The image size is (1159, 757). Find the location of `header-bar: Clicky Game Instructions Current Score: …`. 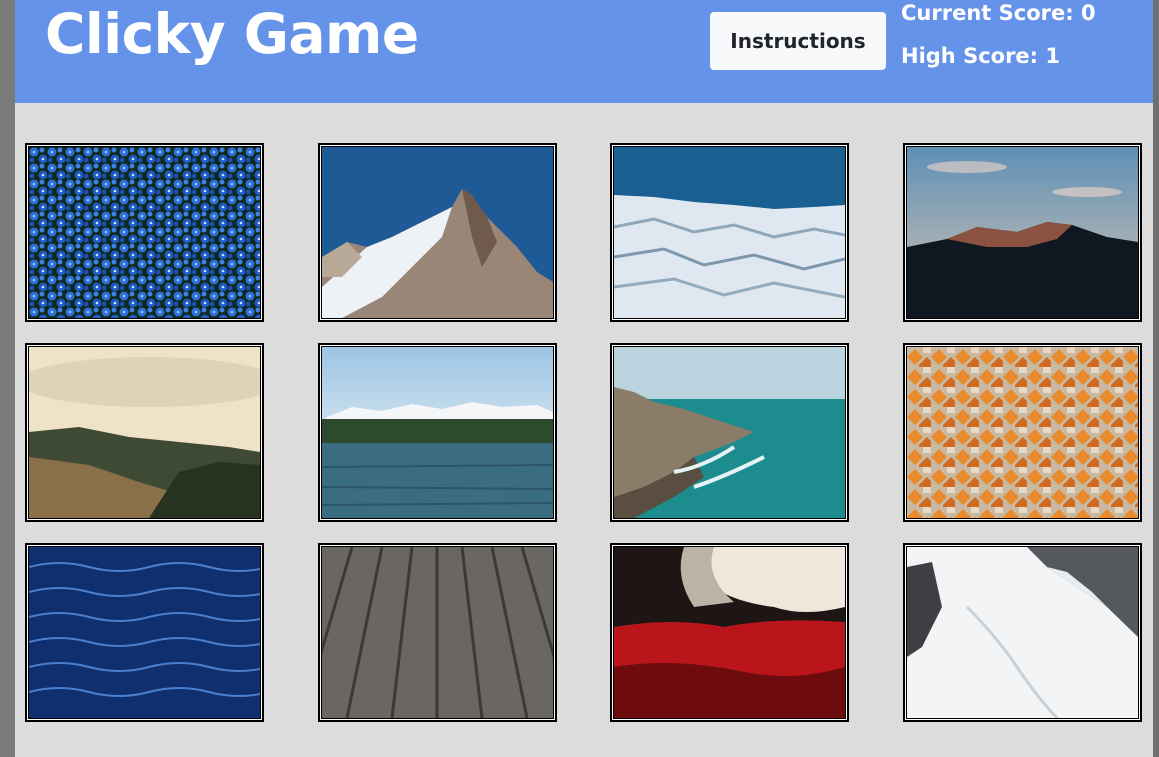

header-bar: Clicky Game Instructions Current Score: … is located at coordinates (584, 51).